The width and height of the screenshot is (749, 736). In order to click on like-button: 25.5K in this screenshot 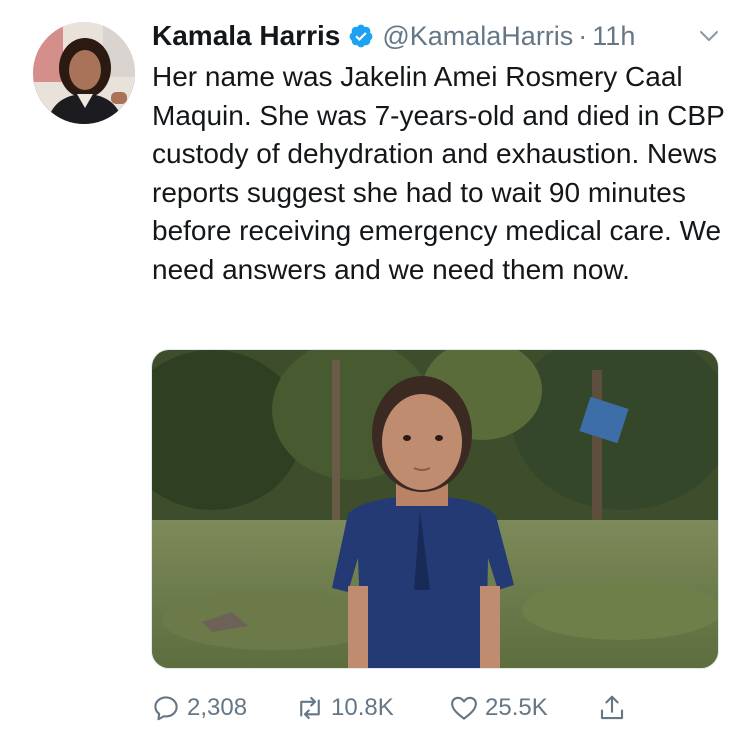, I will do `click(498, 708)`.